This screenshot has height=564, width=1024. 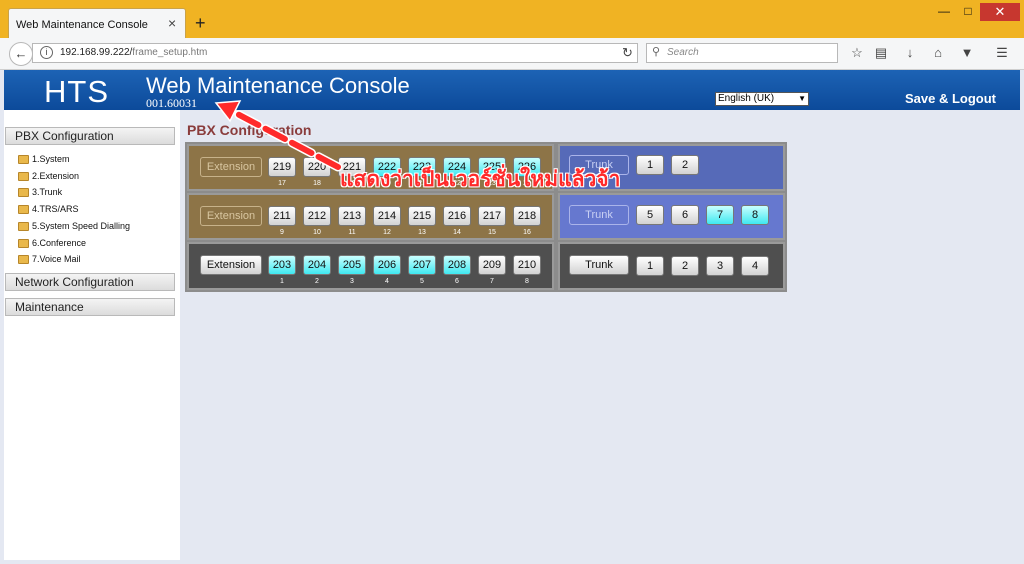 What do you see at coordinates (492, 281) in the screenshot?
I see `port-number: 7` at bounding box center [492, 281].